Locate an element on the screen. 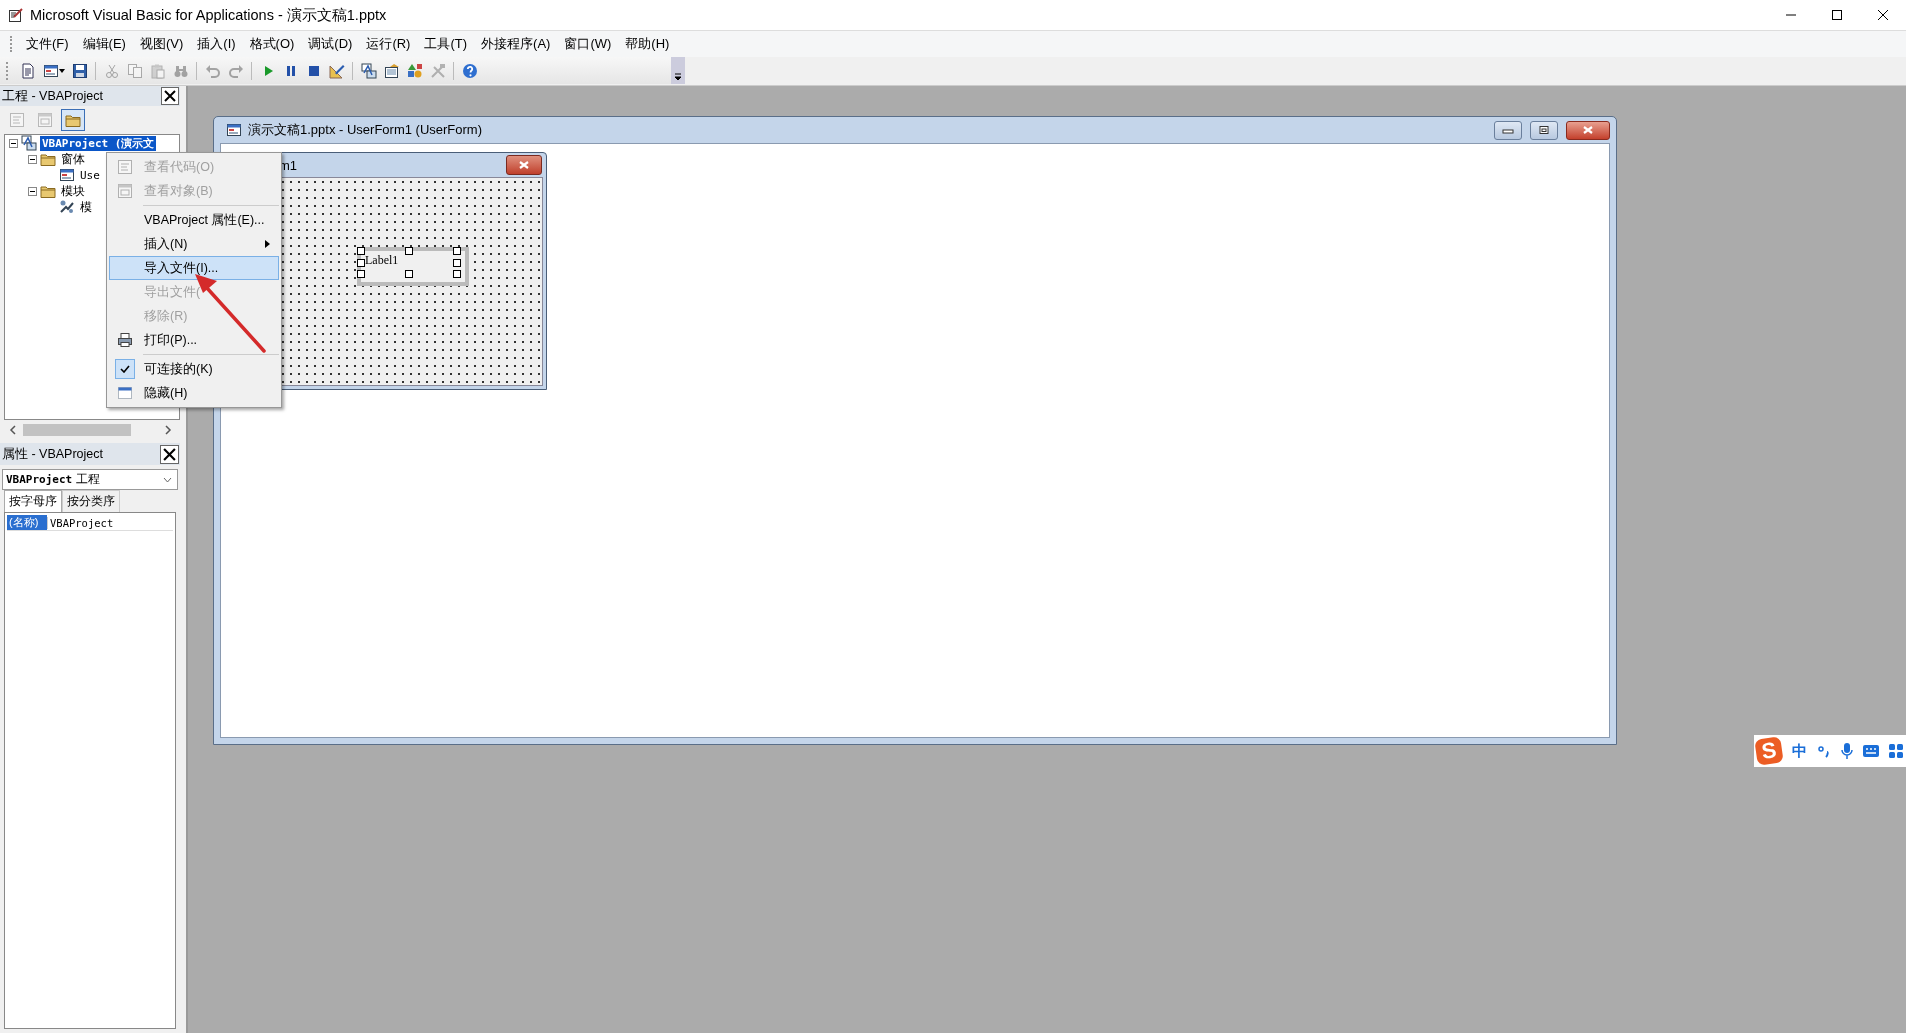 The width and height of the screenshot is (1906, 1033). menu-item: 帮助(H) is located at coordinates (647, 44).